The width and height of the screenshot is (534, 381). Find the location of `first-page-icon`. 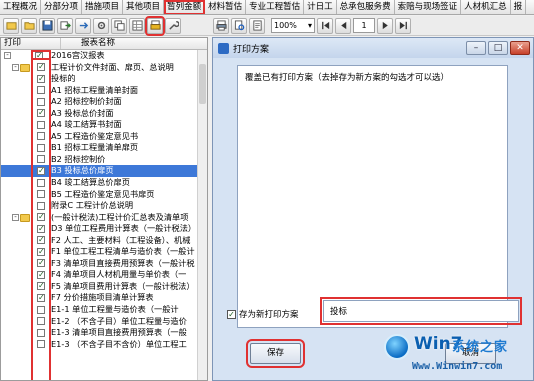

first-page-icon is located at coordinates (325, 25).